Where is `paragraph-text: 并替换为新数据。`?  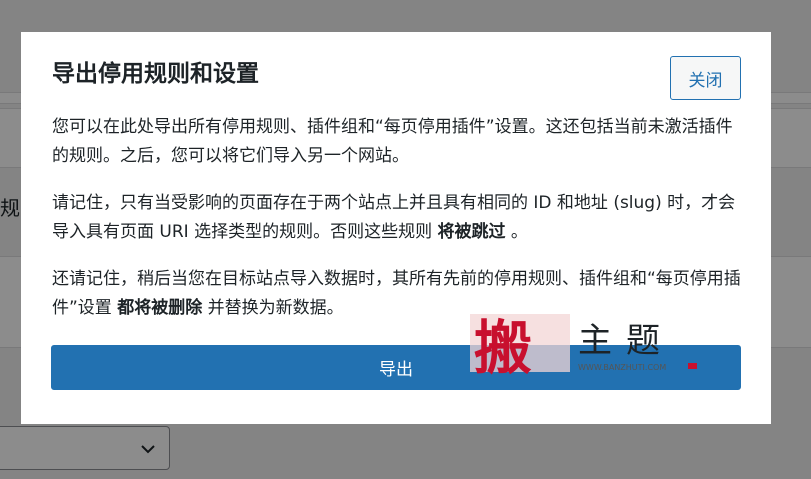
paragraph-text: 并替换为新数据。 is located at coordinates (273, 308).